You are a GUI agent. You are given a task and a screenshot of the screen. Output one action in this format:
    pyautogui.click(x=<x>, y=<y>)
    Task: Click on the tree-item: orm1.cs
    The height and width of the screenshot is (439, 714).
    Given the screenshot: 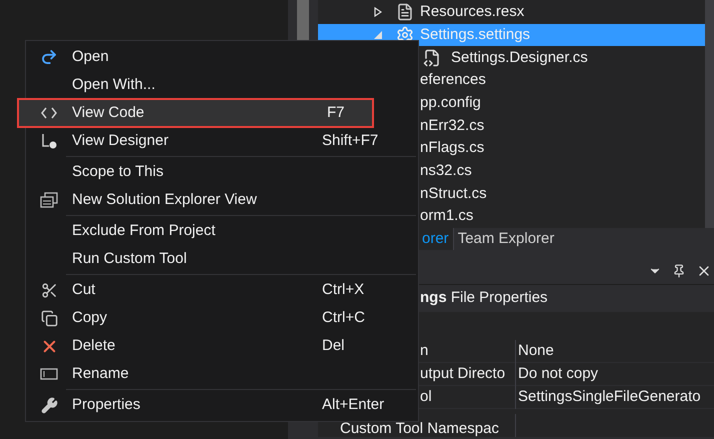 What is the action you would take?
    pyautogui.click(x=447, y=216)
    